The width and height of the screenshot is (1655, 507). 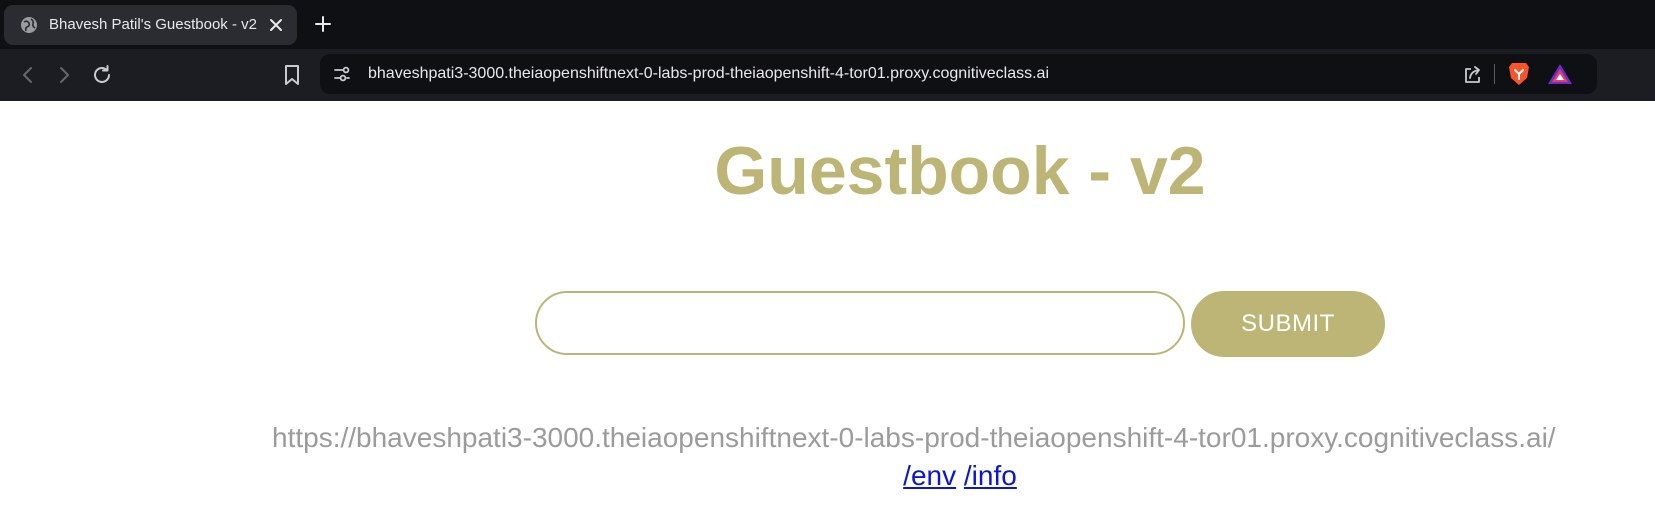 I want to click on globe-icon, so click(x=29, y=25).